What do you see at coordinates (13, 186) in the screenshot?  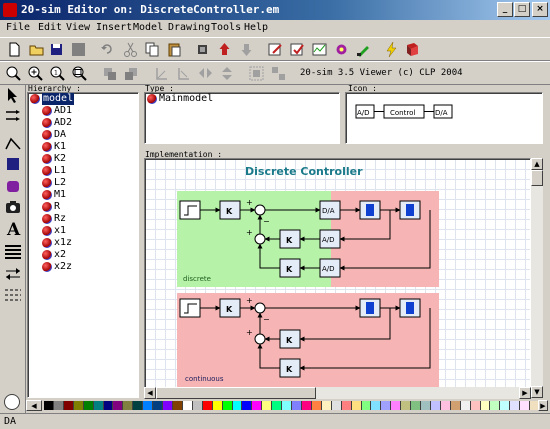 I see `ellipse-tool-icon` at bounding box center [13, 186].